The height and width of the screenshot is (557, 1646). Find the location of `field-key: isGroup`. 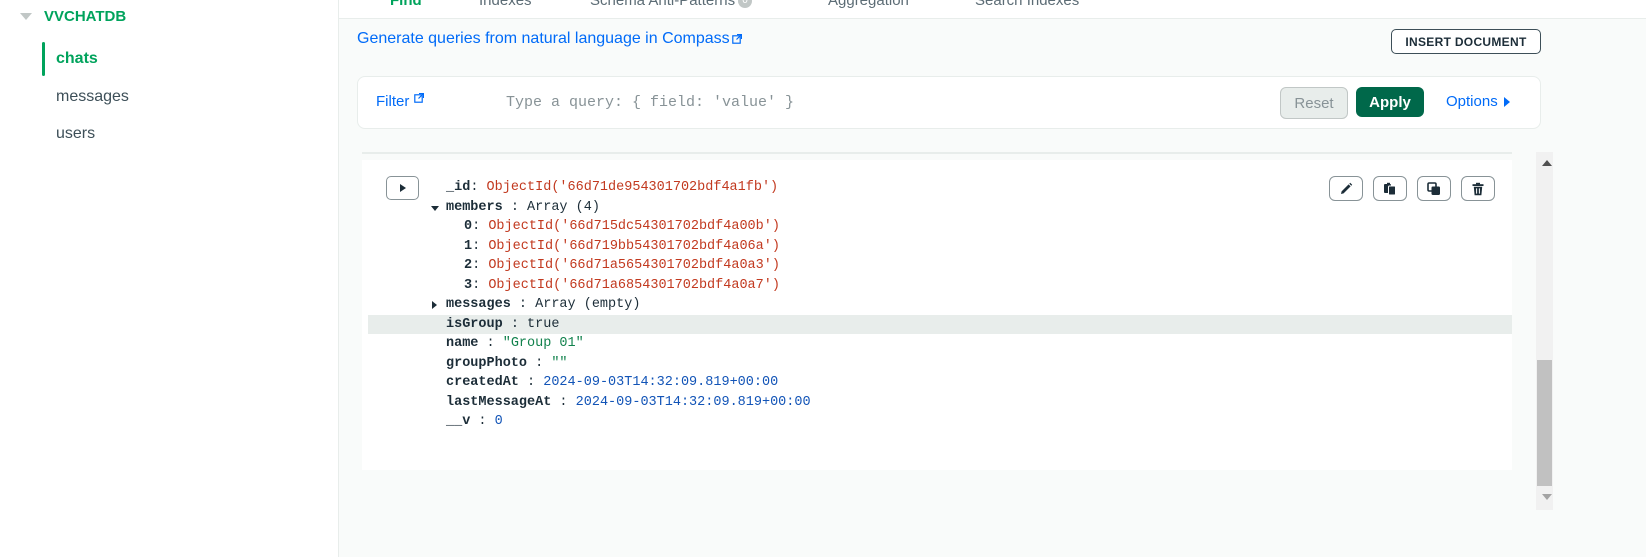

field-key: isGroup is located at coordinates (474, 324).